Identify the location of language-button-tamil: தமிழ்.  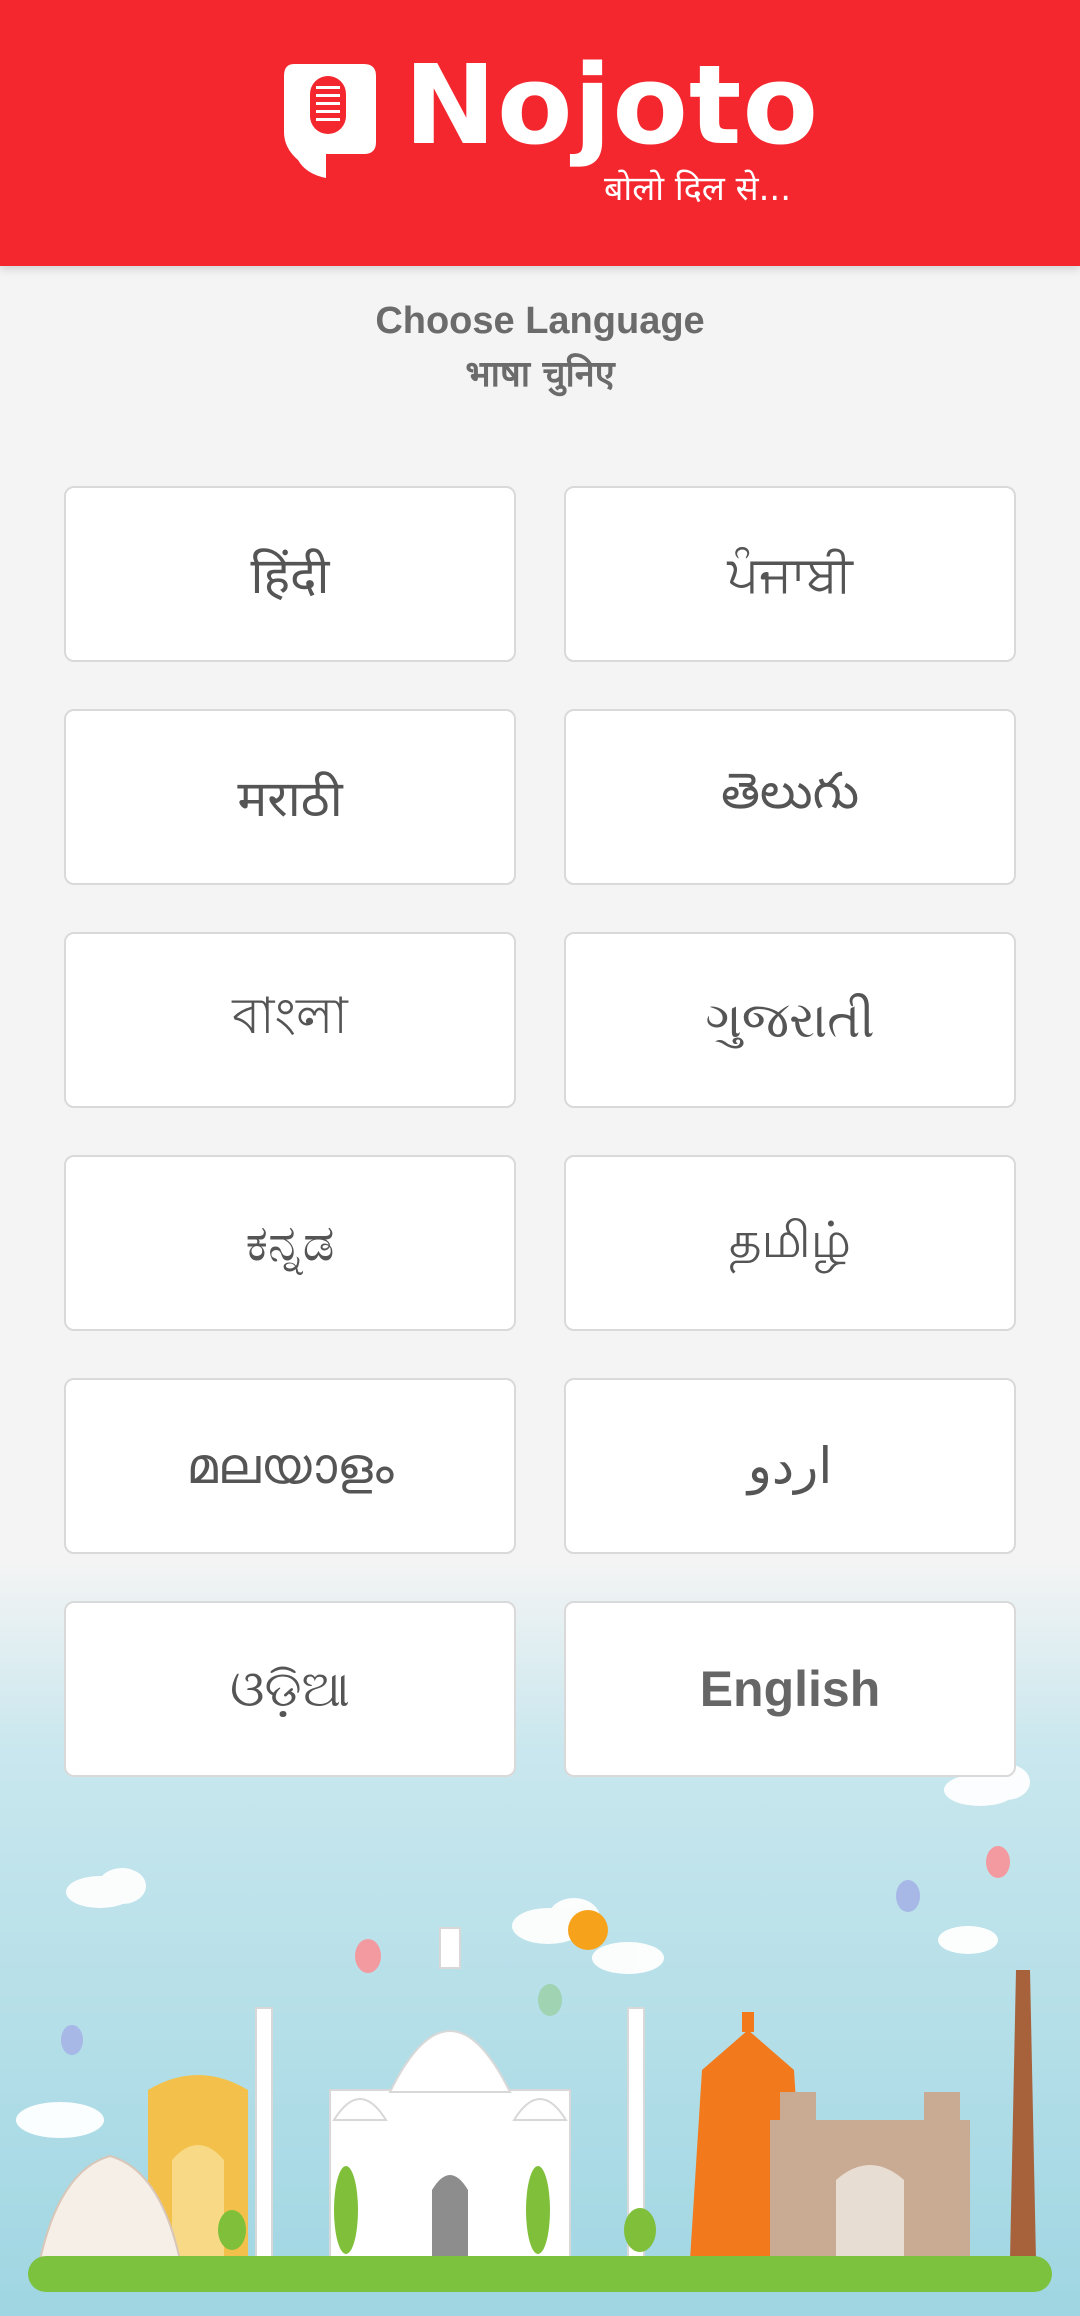
(790, 1243).